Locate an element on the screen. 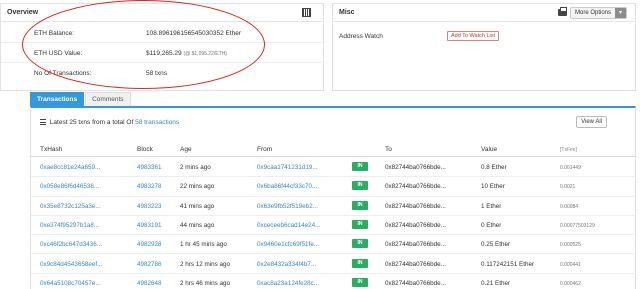 This screenshot has width=640, height=289. age-cell: 2 hrs 12 mins ago is located at coordinates (205, 264).